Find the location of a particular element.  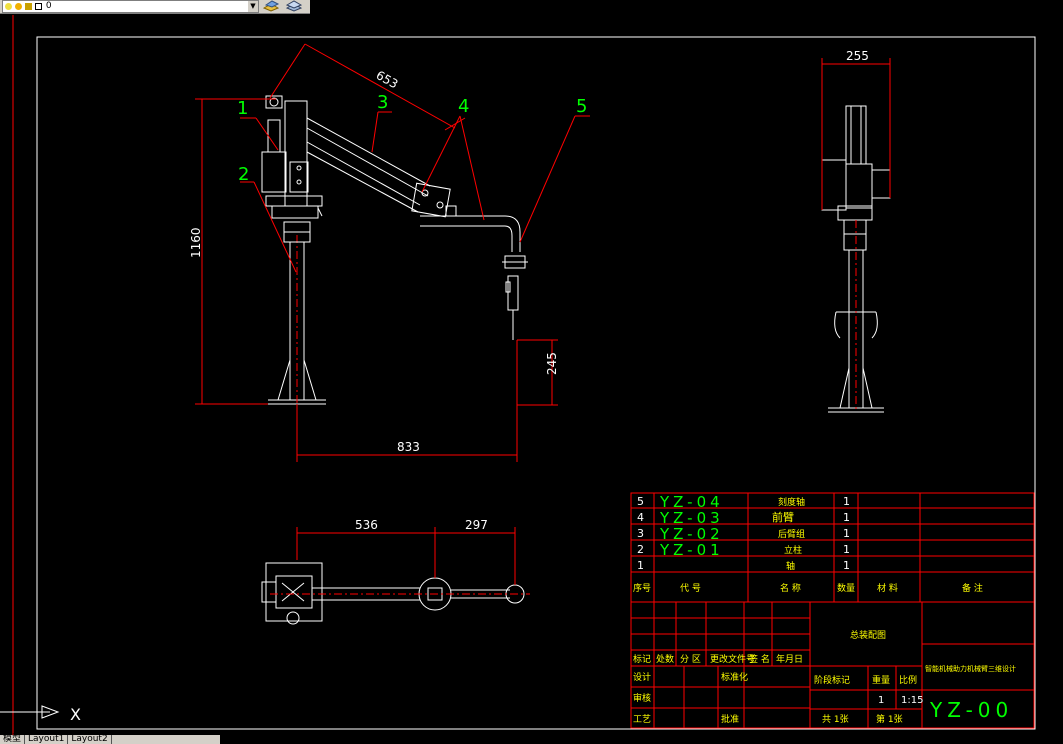

weight-value: 1 is located at coordinates (881, 700).